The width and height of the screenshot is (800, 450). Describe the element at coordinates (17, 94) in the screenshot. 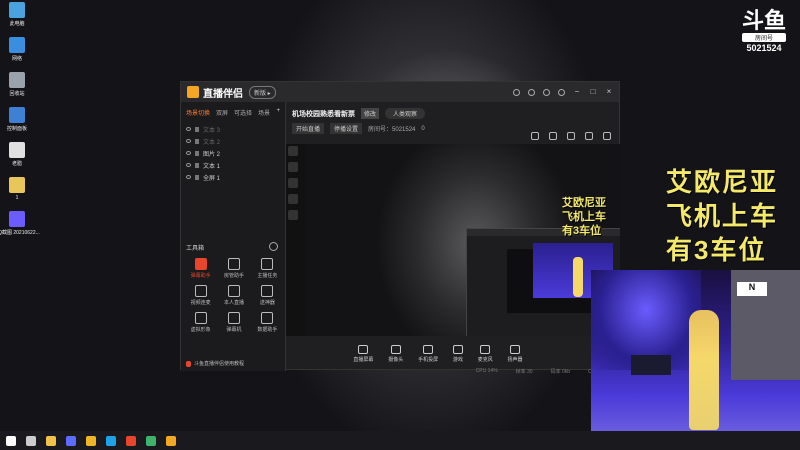

I see `desktop-icon-label: 回收站` at that location.